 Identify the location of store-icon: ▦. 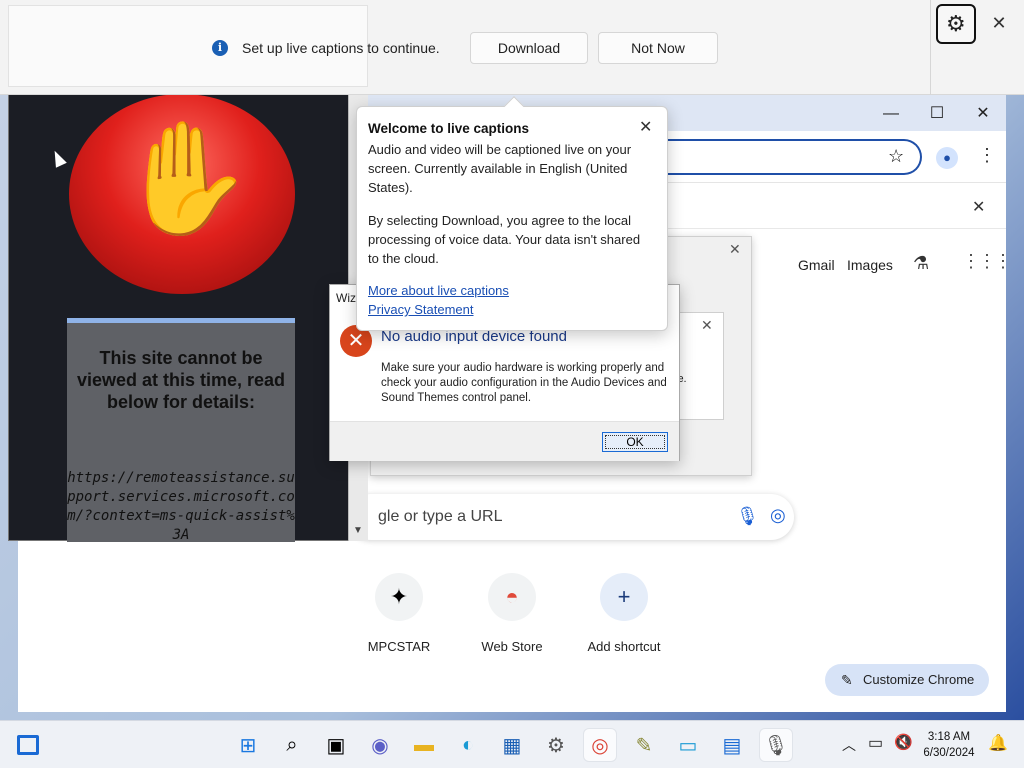
(512, 745).